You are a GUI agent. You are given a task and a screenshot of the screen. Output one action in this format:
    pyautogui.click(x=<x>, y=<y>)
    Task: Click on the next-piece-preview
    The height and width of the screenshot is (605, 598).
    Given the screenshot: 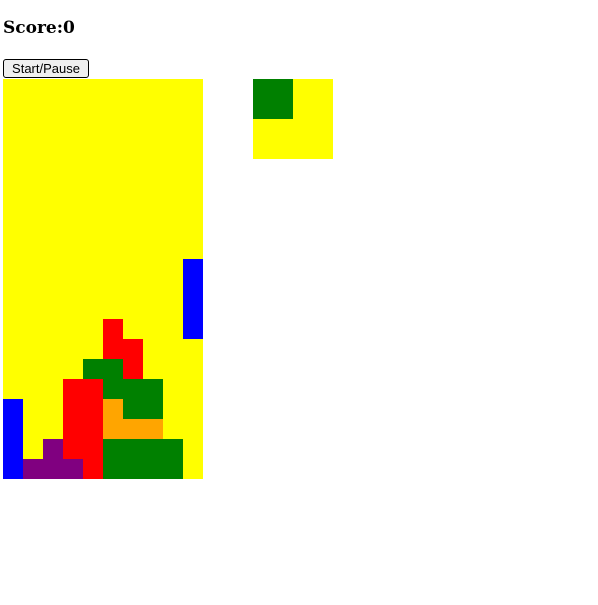 What is the action you would take?
    pyautogui.click(x=293, y=119)
    